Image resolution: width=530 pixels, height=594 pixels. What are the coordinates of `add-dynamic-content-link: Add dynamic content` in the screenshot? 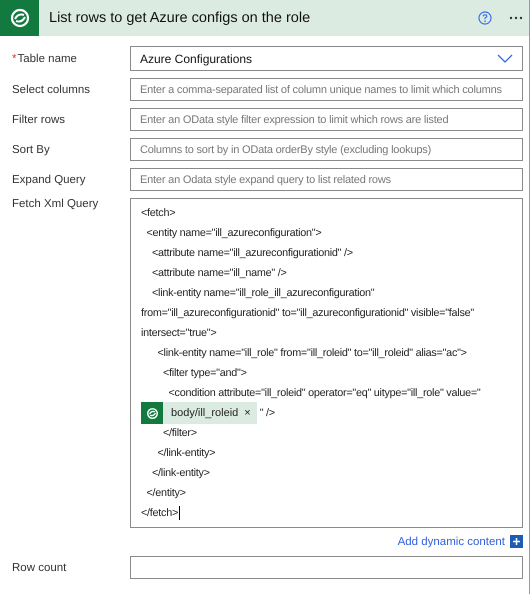 It's located at (451, 542).